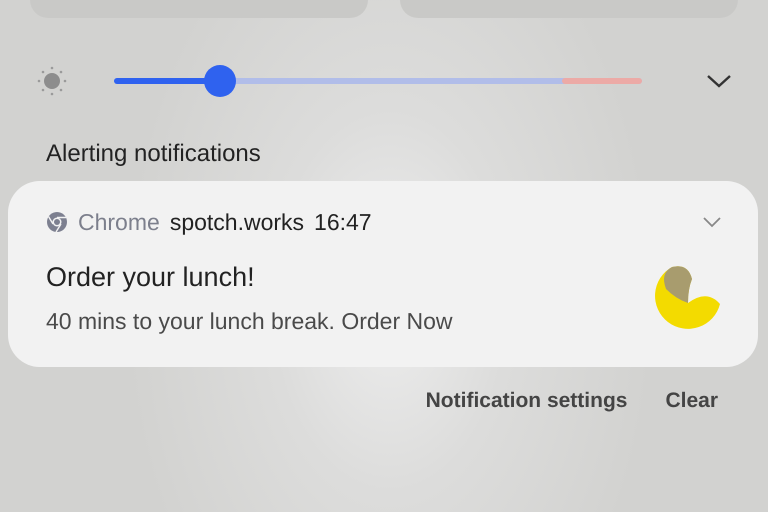 The height and width of the screenshot is (512, 768). I want to click on action-button: Notification settings, so click(527, 400).